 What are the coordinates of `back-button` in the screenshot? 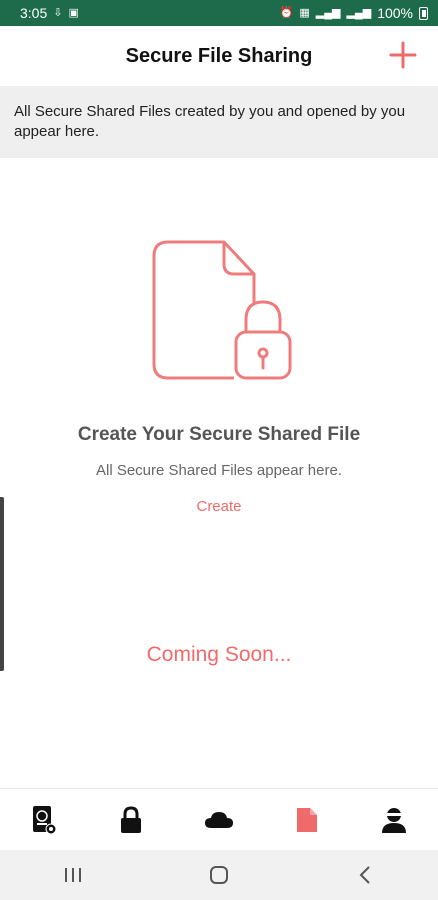 It's located at (365, 875).